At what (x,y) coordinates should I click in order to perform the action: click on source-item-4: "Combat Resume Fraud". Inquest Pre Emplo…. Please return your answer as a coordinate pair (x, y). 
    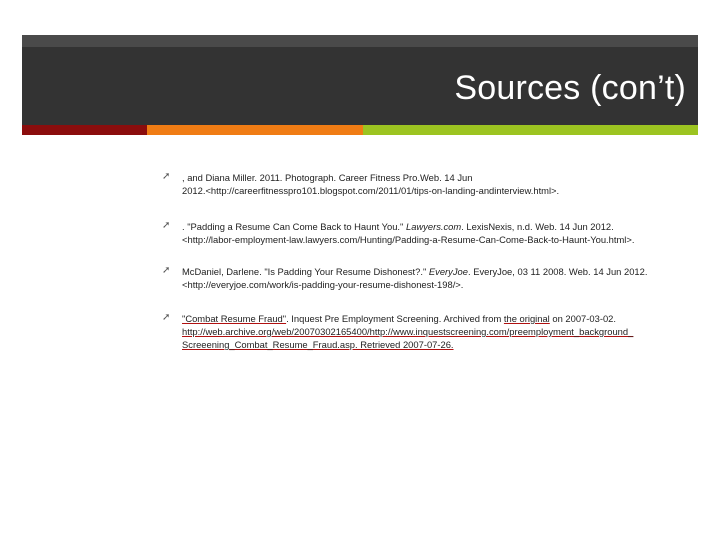
    Looking at the image, I should click on (442, 331).